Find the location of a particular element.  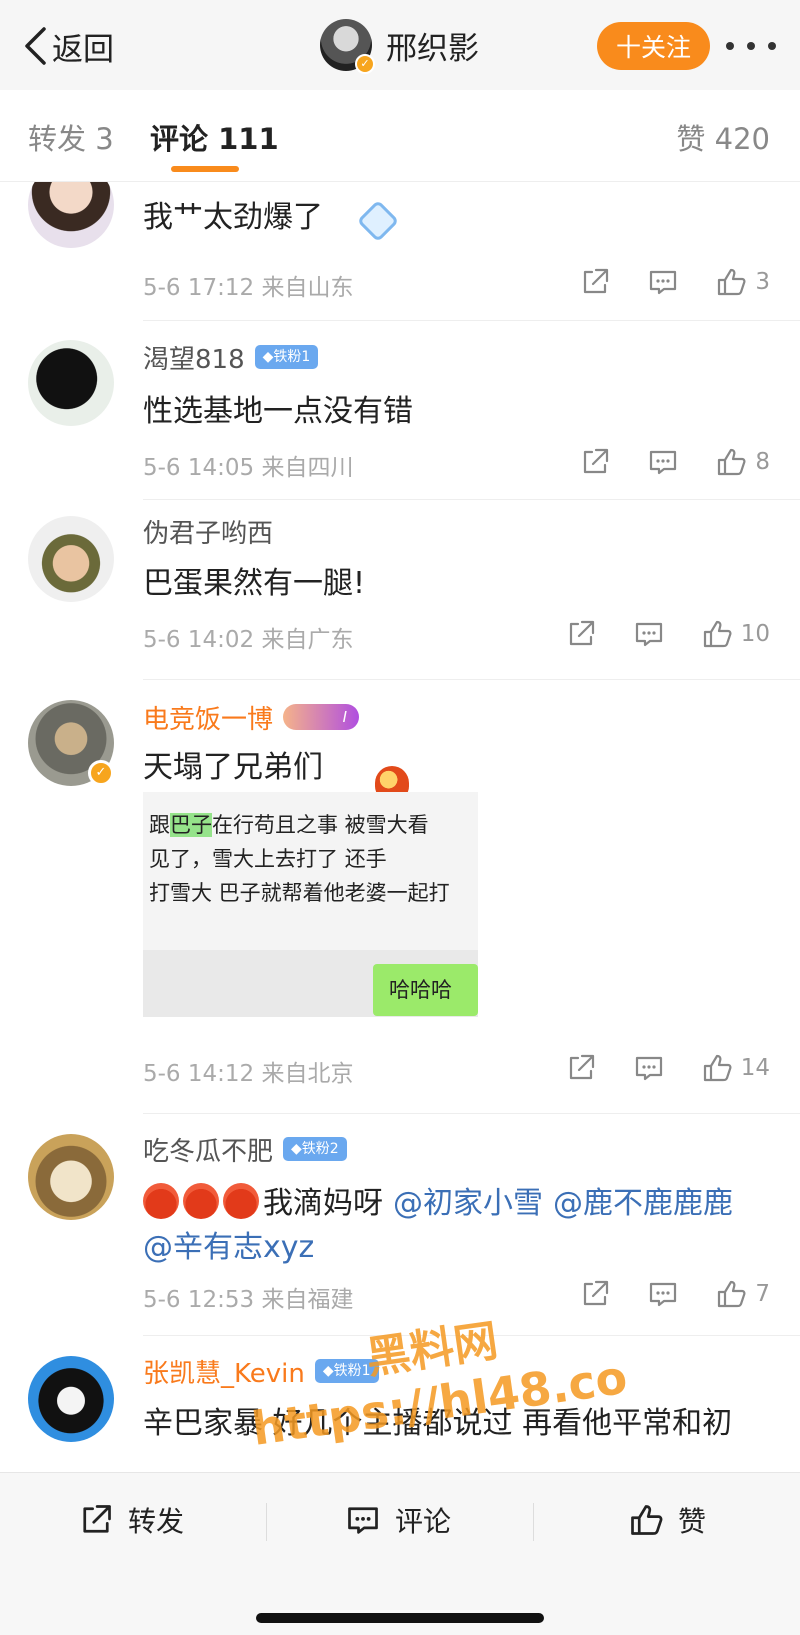

mention-link: @鹿不鹿鹿鹿 is located at coordinates (643, 1203).